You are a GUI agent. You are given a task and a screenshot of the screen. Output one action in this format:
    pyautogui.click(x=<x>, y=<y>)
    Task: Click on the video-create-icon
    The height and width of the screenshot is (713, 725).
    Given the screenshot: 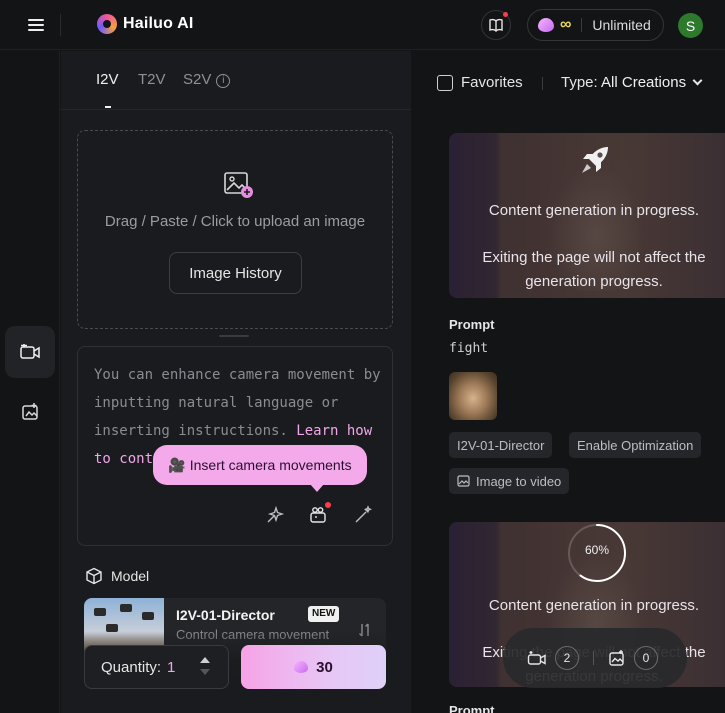 What is the action you would take?
    pyautogui.click(x=30, y=351)
    